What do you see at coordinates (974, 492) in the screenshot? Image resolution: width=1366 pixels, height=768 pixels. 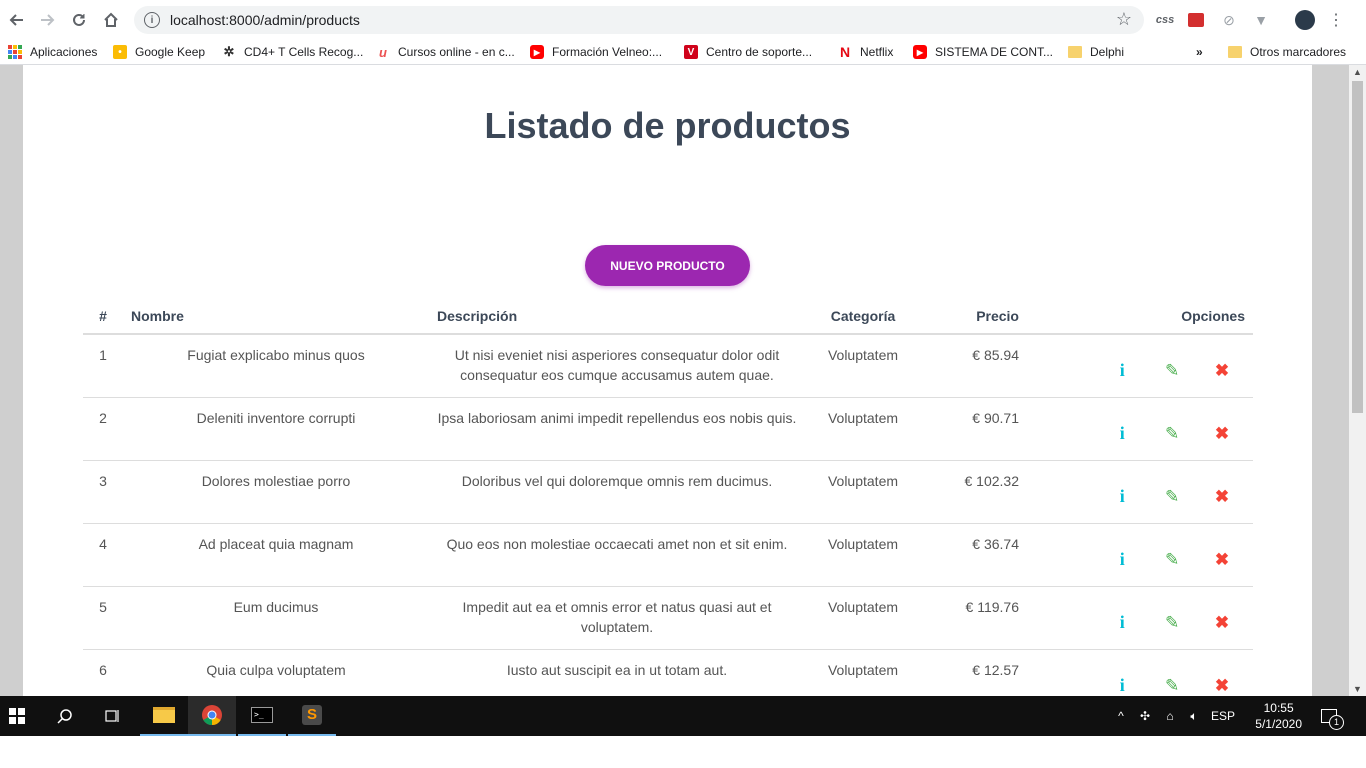 I see `product-price: € 102.32` at bounding box center [974, 492].